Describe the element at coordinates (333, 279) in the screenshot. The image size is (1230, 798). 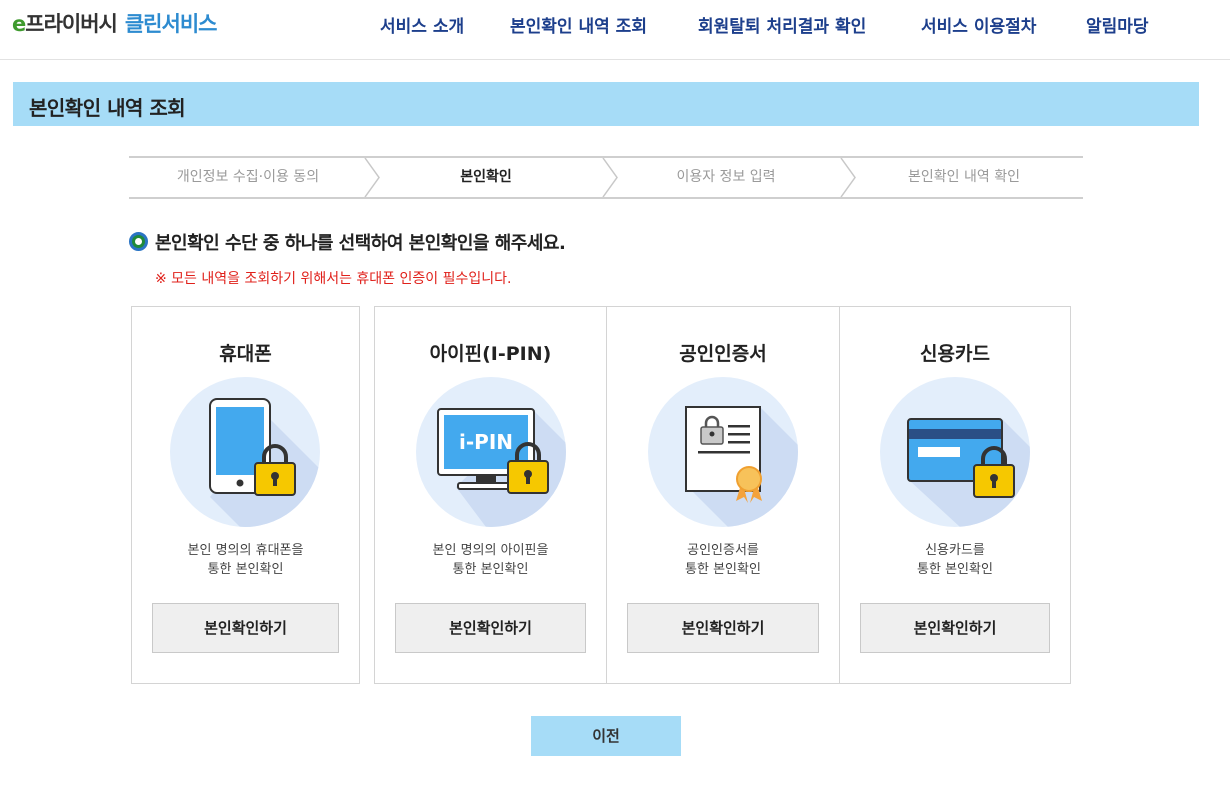
I see `required-notice: ※ 모든 내역을 조회하기 위해서는 휴대폰 인증이 필수입니다.` at that location.